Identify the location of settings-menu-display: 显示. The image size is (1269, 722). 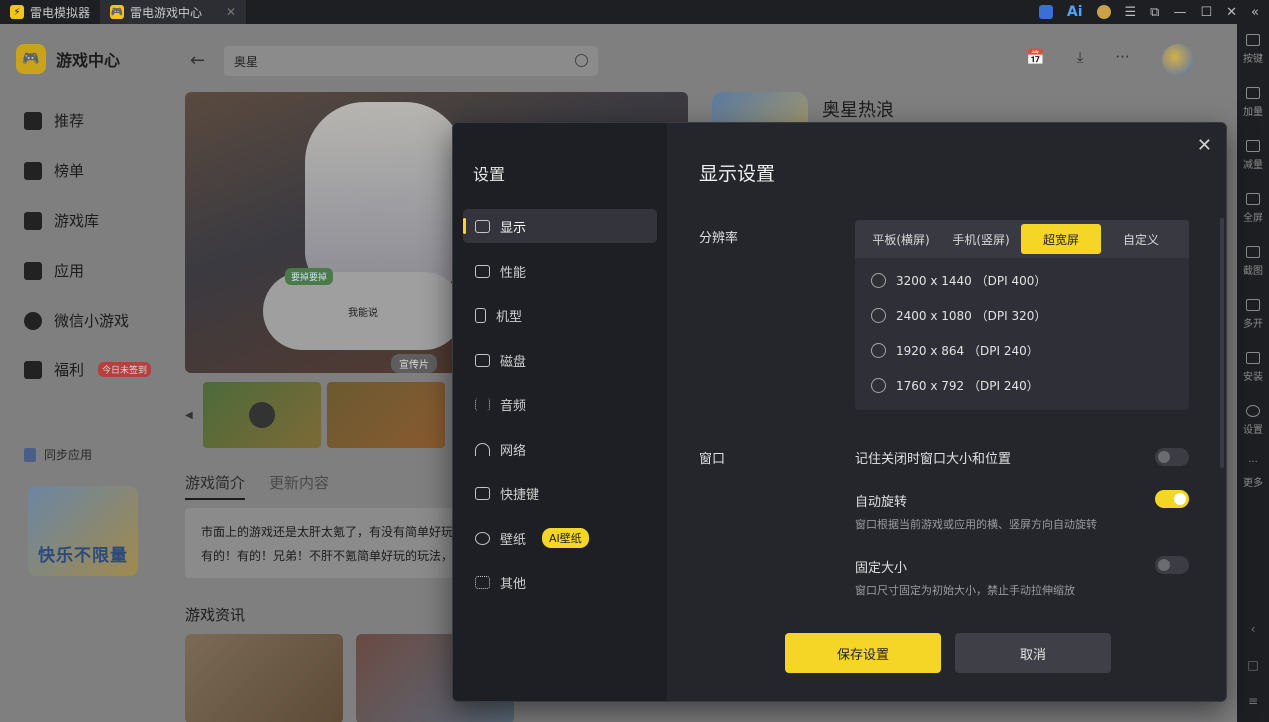
(560, 226).